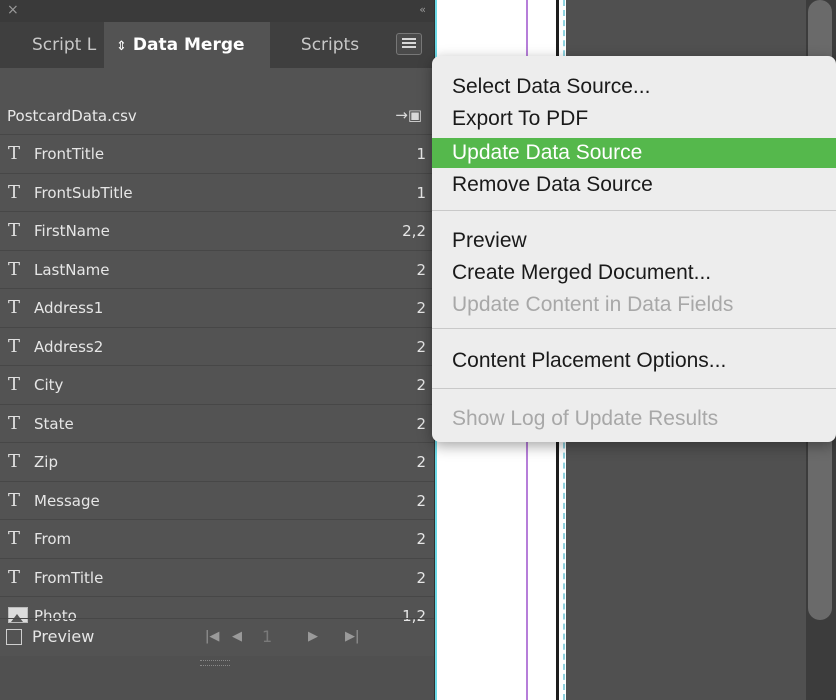  I want to click on field-name: LastName, so click(72, 269).